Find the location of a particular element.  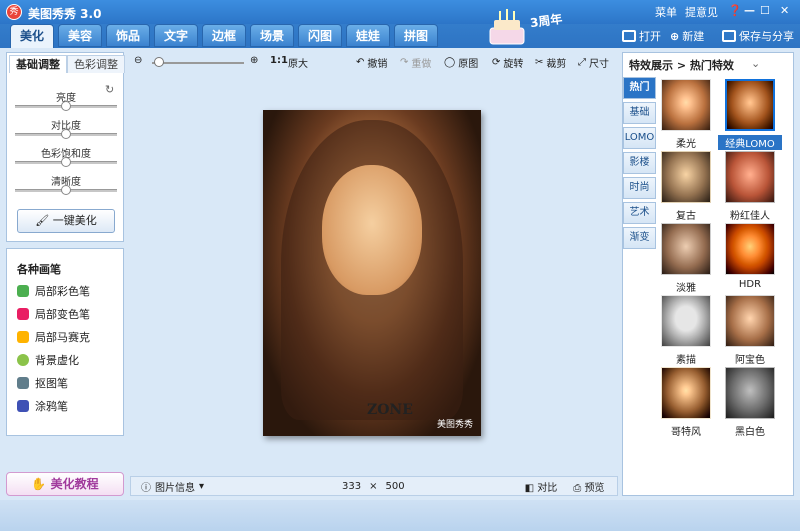

hand-icon: ✋ is located at coordinates (39, 484).